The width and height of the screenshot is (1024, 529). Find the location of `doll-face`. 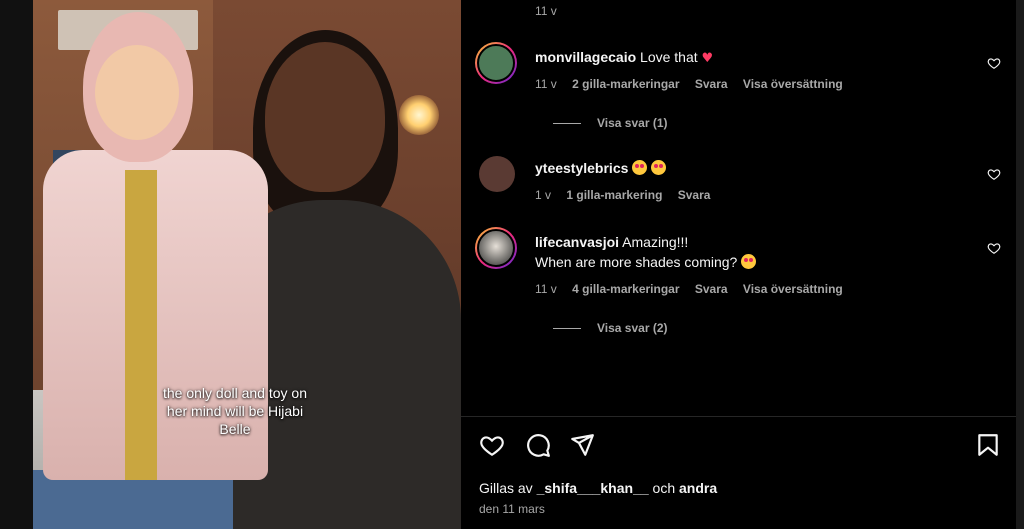

doll-face is located at coordinates (137, 92).